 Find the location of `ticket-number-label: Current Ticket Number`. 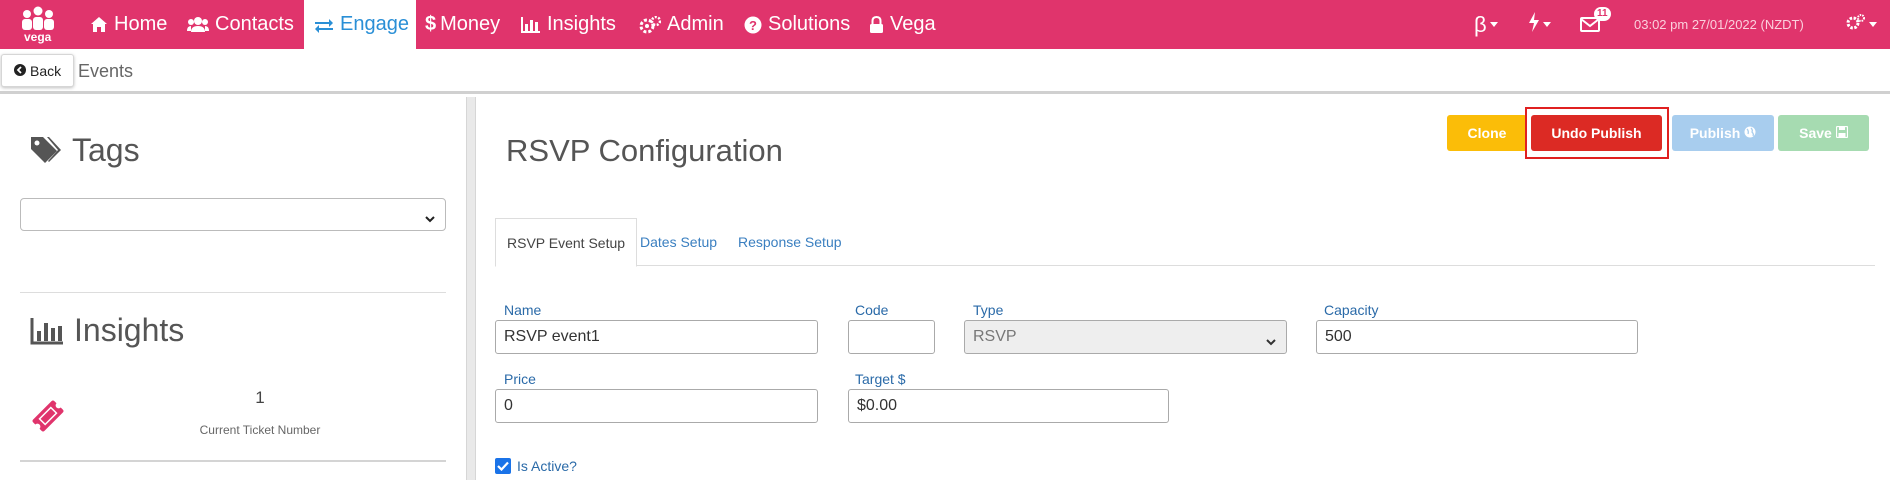

ticket-number-label: Current Ticket Number is located at coordinates (260, 430).